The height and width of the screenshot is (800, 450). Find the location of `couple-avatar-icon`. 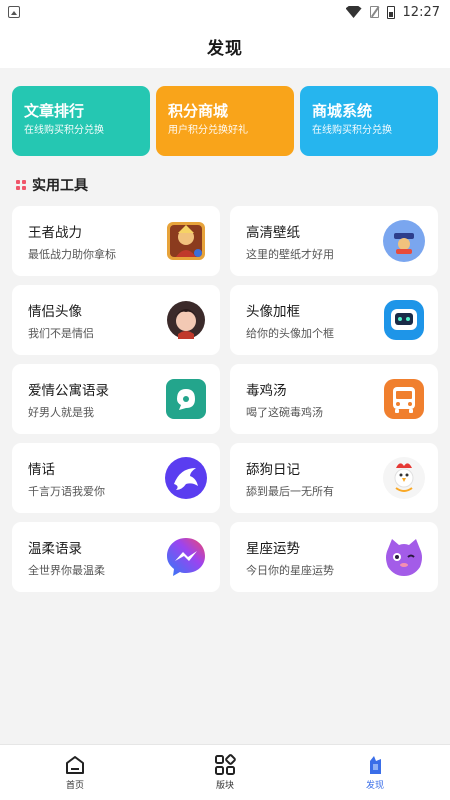

couple-avatar-icon is located at coordinates (186, 320).